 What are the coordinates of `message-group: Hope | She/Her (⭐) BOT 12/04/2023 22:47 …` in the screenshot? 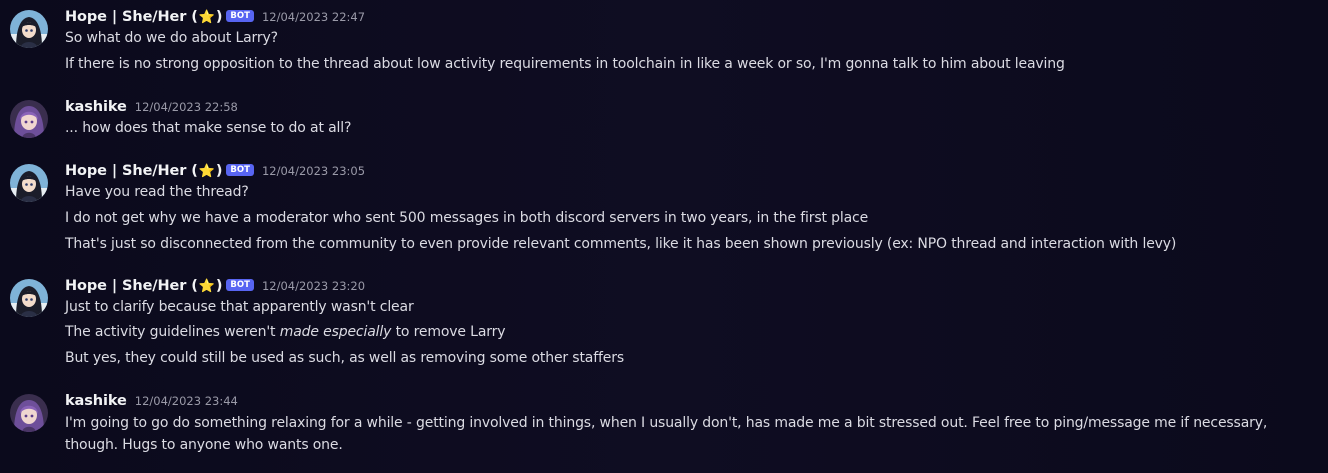 It's located at (664, 41).